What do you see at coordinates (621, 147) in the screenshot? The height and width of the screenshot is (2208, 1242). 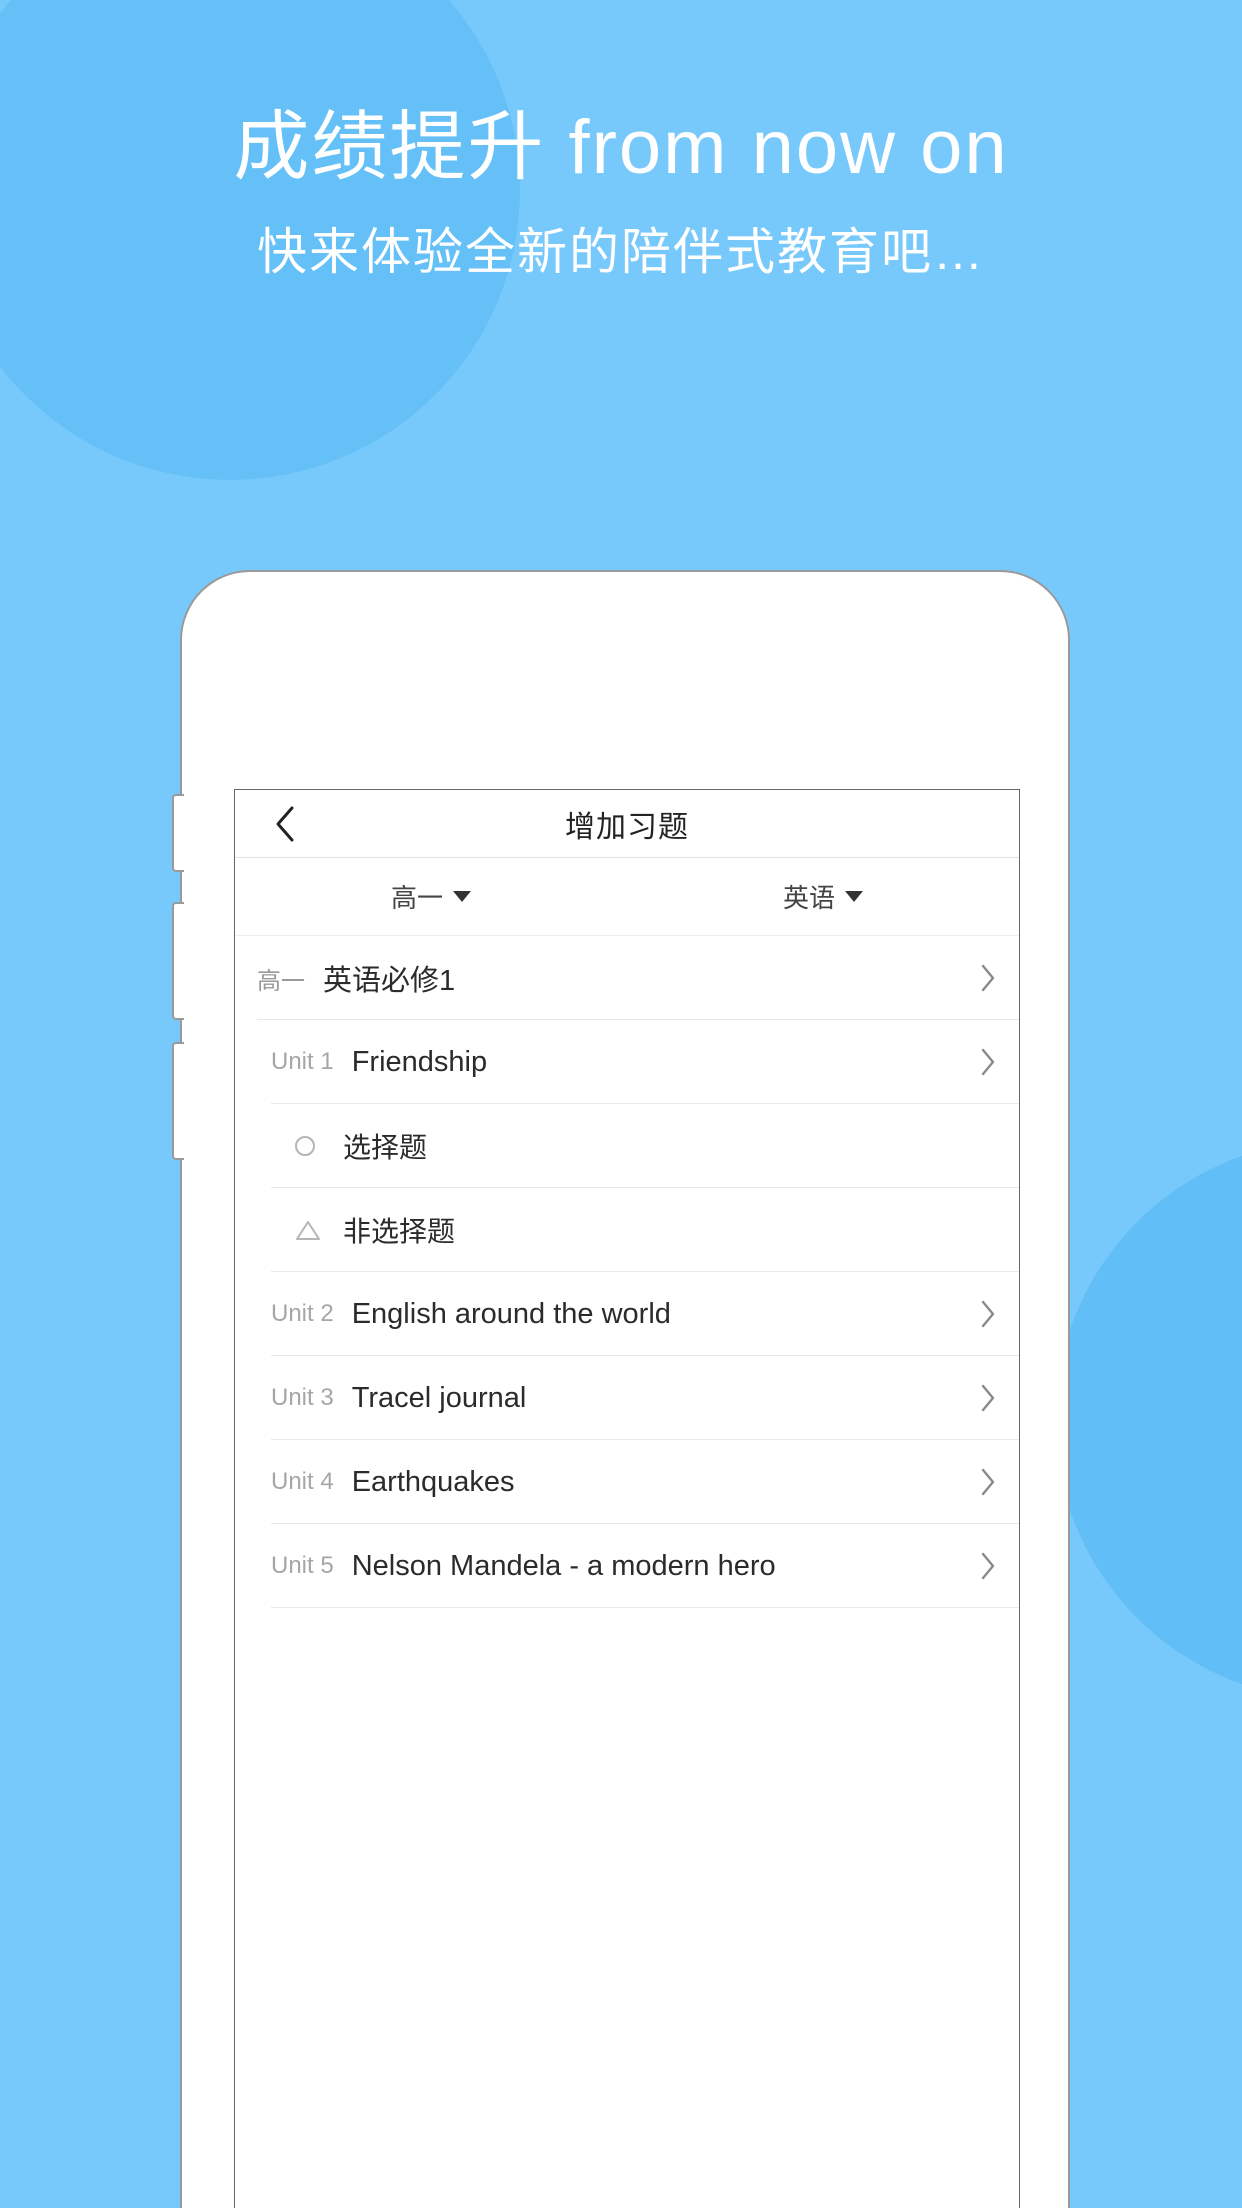 I see `hero-title: 成绩提升 from now on` at bounding box center [621, 147].